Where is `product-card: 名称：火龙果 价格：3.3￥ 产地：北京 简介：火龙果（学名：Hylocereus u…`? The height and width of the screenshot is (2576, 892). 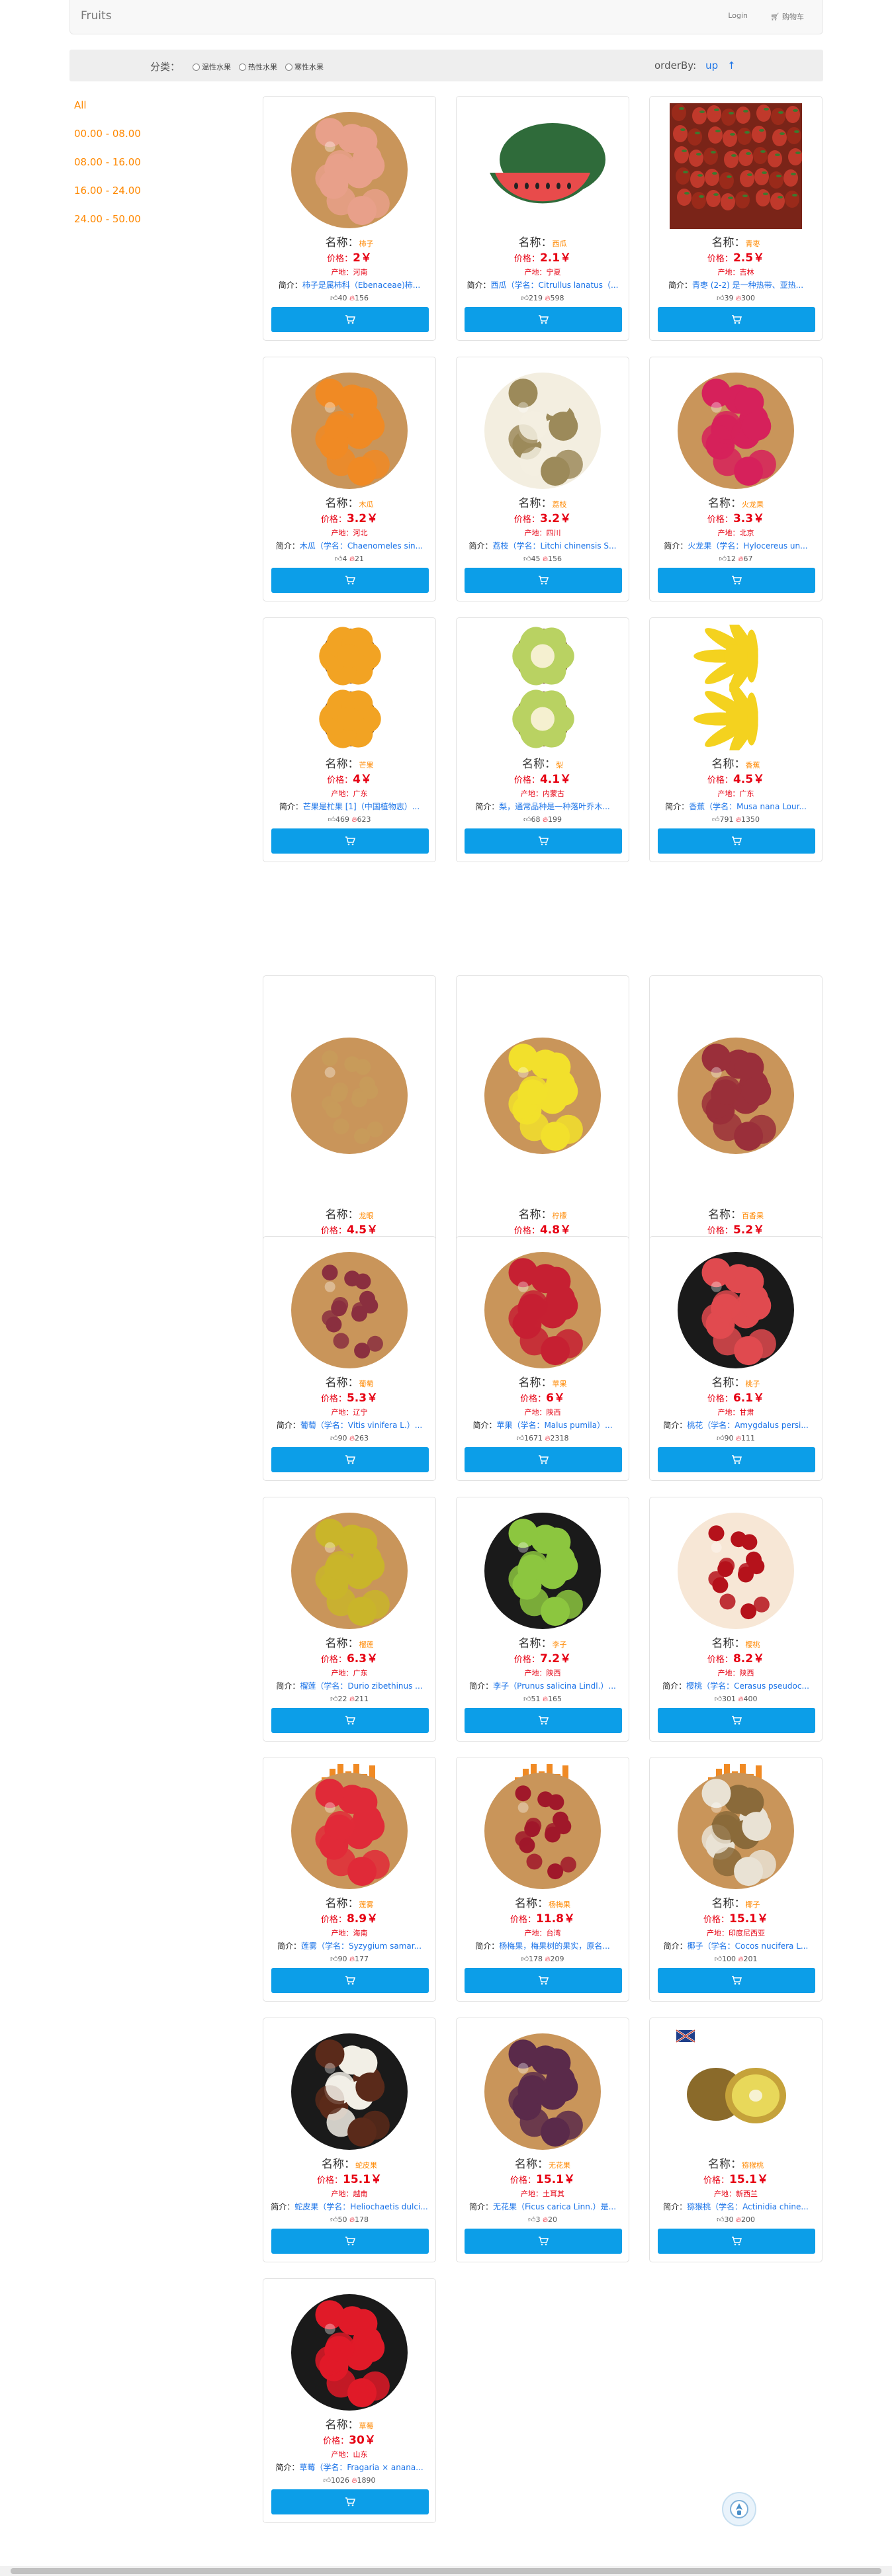
product-card: 名称：火龙果 价格：3.3￥ 产地：北京 简介：火龙果（学名：Hylocereus u… is located at coordinates (736, 479).